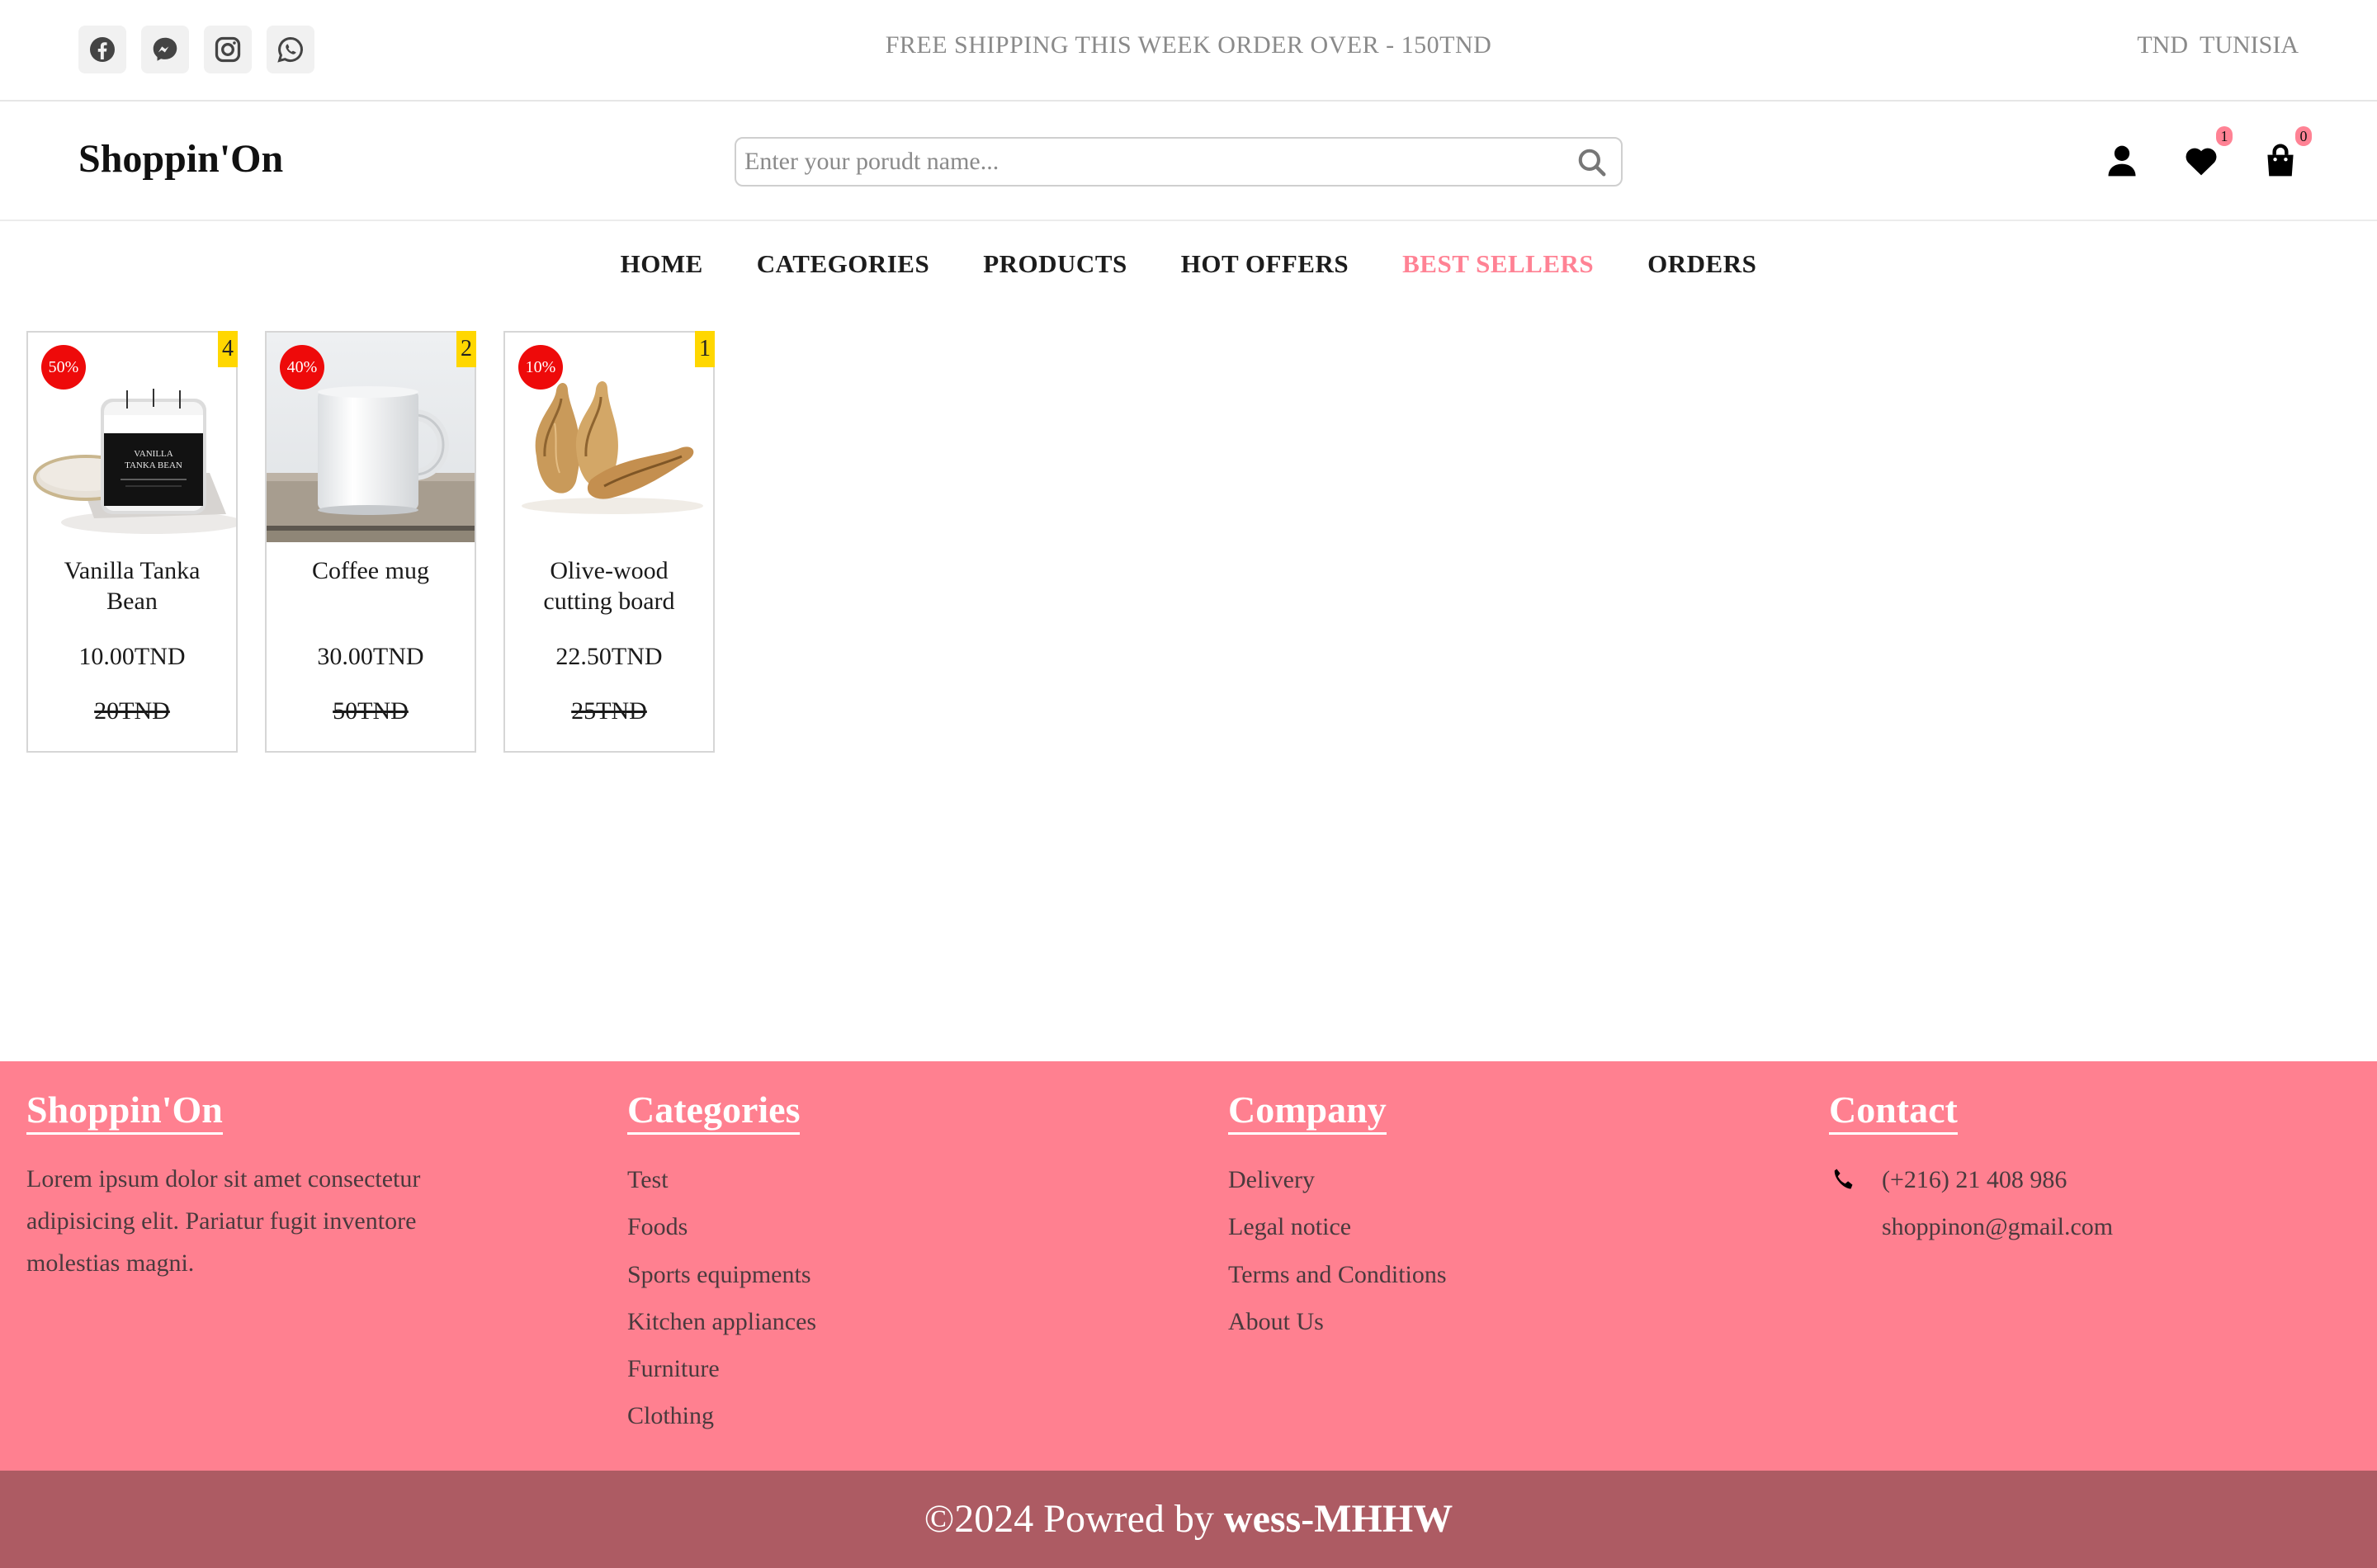  Describe the element at coordinates (2280, 160) in the screenshot. I see `shopping-bag-icon` at that location.